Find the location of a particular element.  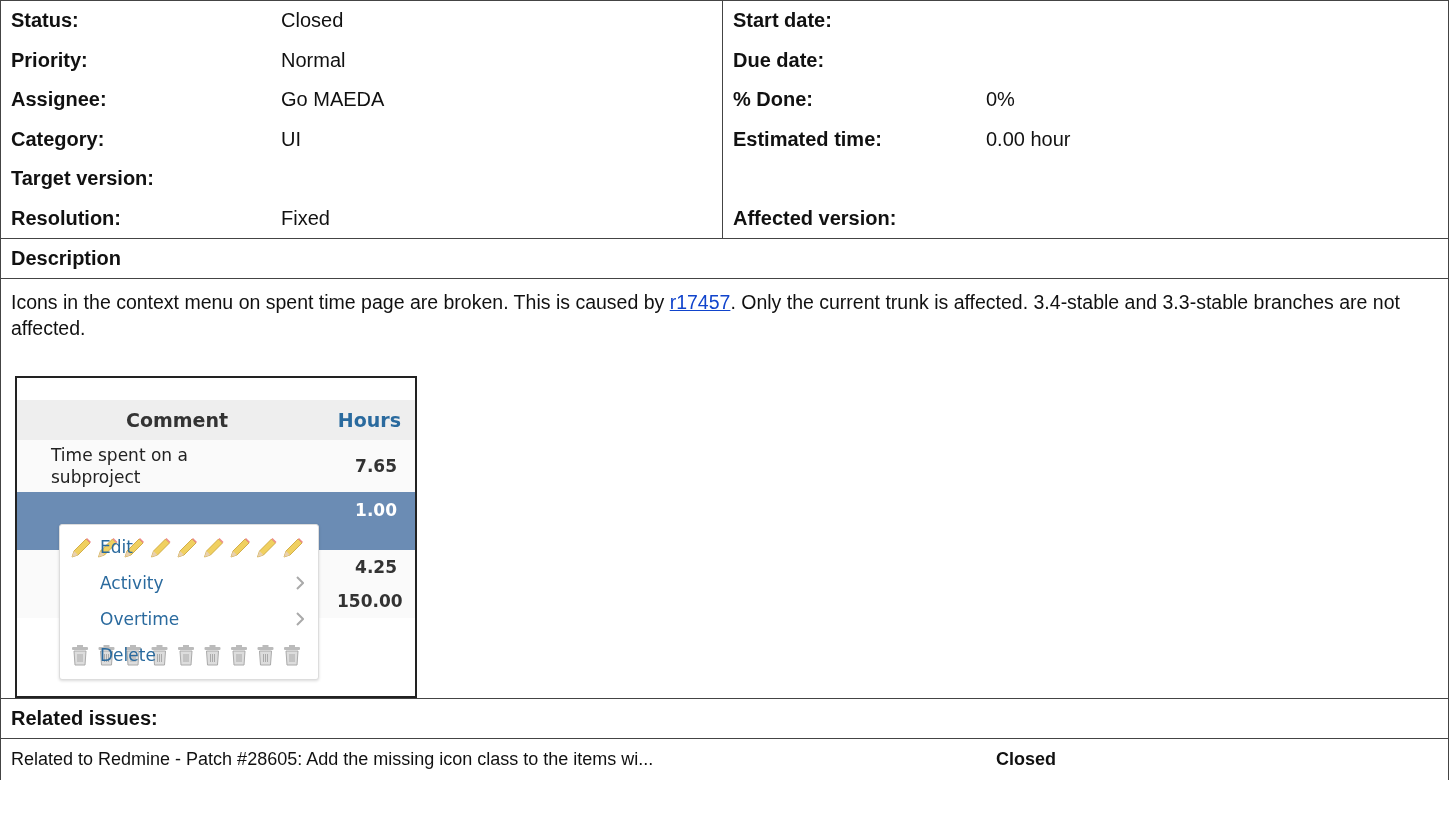

column-header: Hours is located at coordinates (369, 419).